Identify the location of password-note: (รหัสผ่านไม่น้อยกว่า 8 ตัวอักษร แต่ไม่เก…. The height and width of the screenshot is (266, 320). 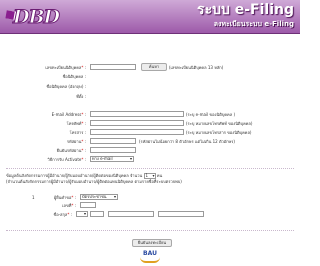
(187, 141).